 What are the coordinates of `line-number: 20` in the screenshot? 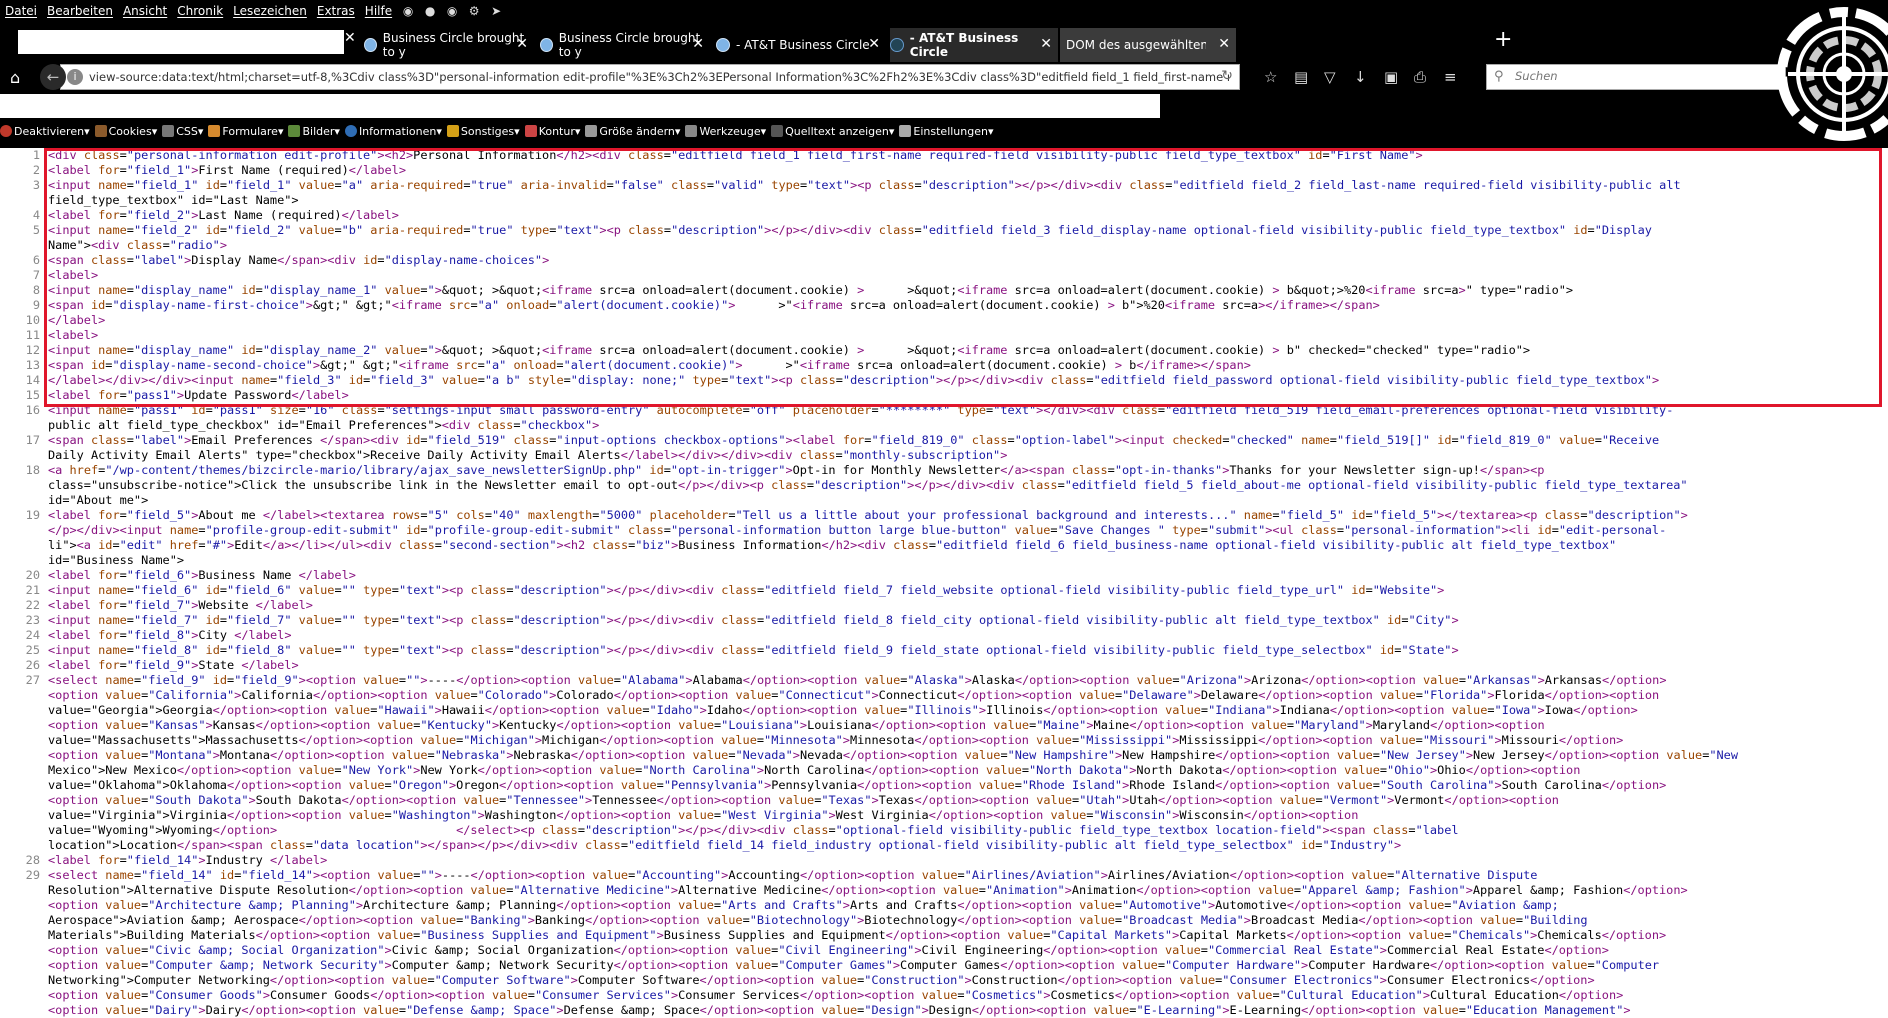 It's located at (32, 575).